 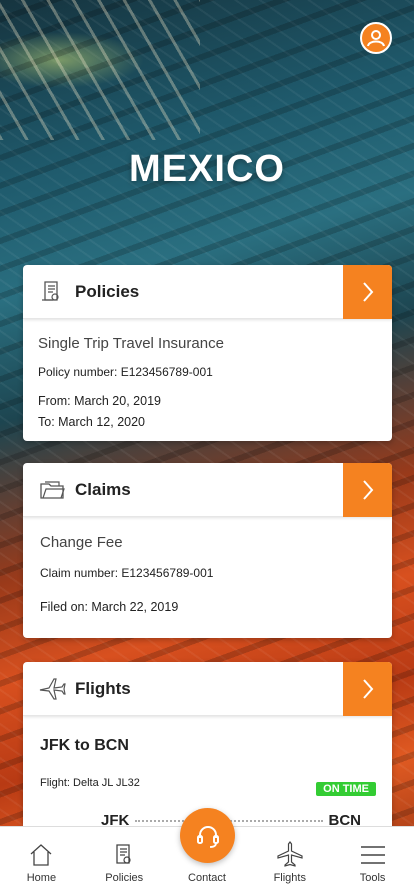 I want to click on claims-open-button, so click(x=367, y=490).